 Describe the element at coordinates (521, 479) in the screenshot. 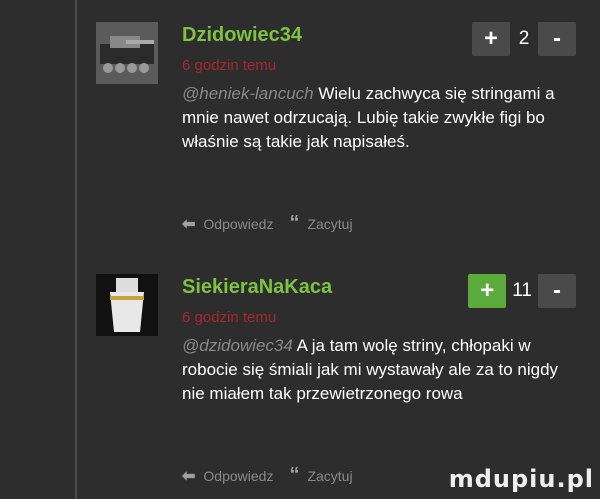

I see `watermark-logo: mdupiu.pl` at that location.